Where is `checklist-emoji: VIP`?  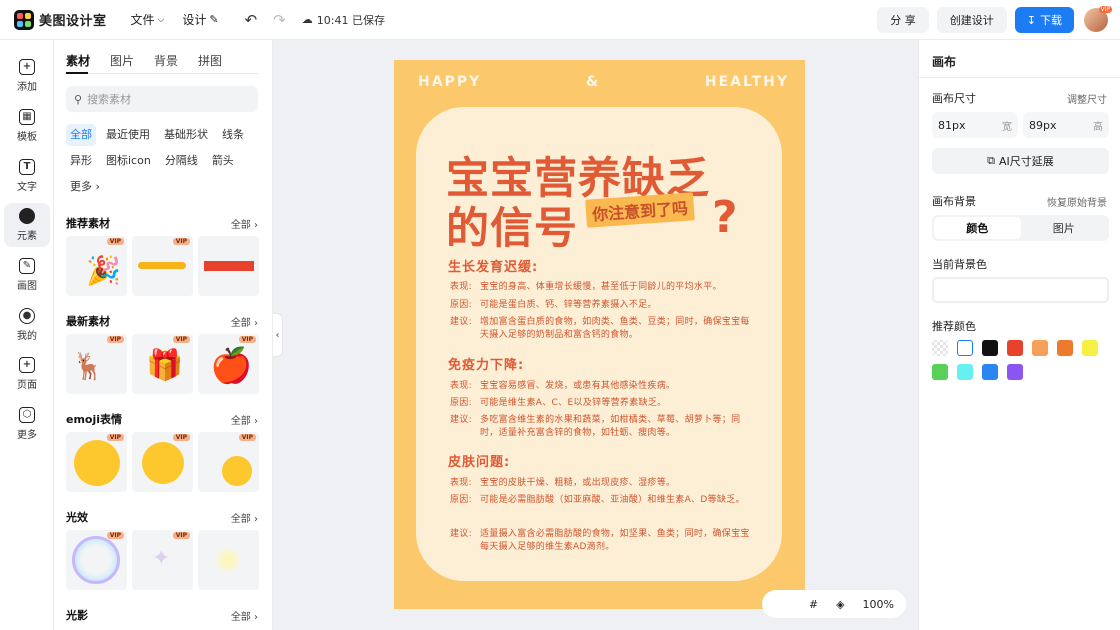
checklist-emoji: VIP is located at coordinates (228, 462).